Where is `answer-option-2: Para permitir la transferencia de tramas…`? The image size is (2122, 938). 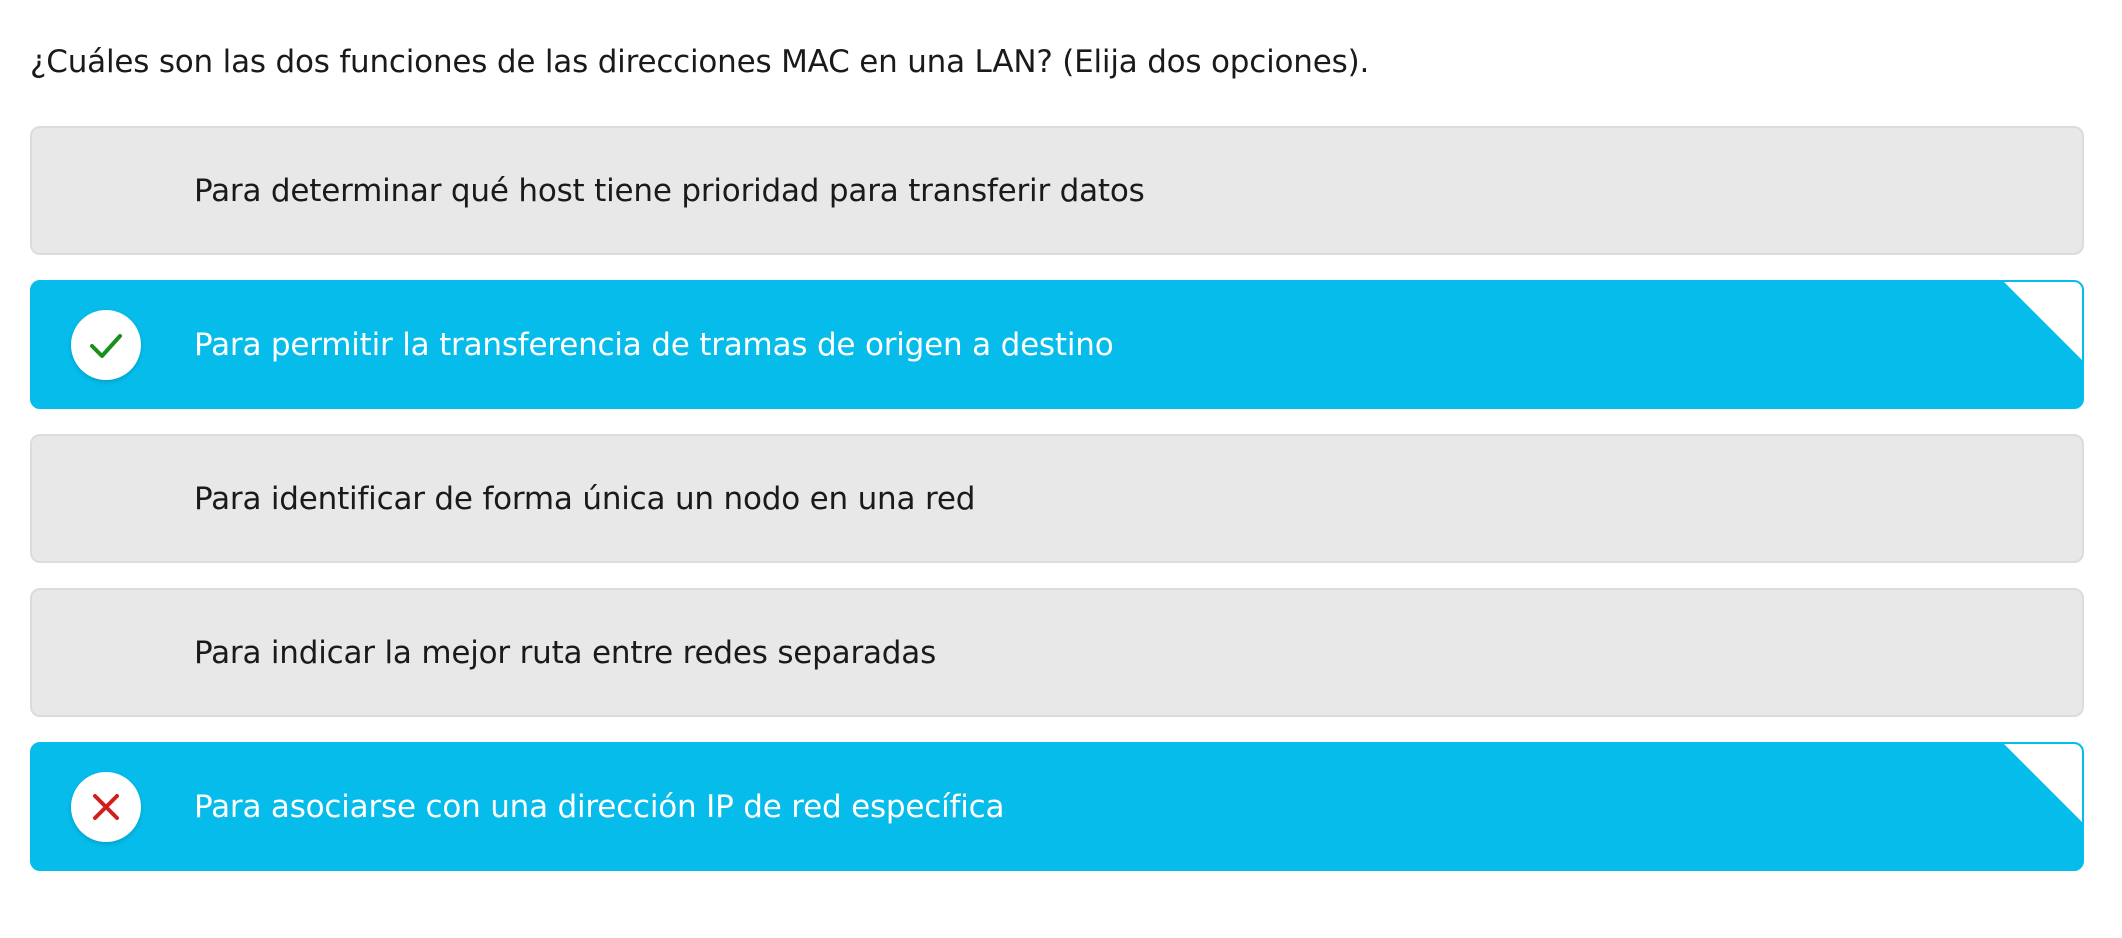
answer-option-2: Para permitir la transferencia de tramas… is located at coordinates (1057, 344).